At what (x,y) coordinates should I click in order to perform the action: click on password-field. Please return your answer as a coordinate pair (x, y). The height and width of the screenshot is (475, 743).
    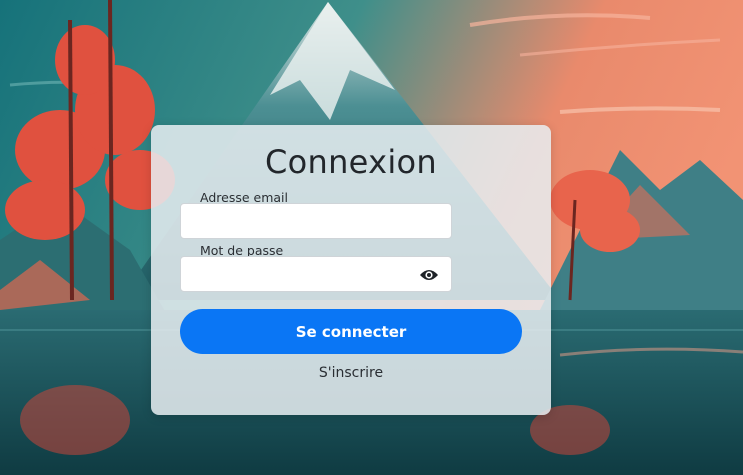
    Looking at the image, I should click on (316, 274).